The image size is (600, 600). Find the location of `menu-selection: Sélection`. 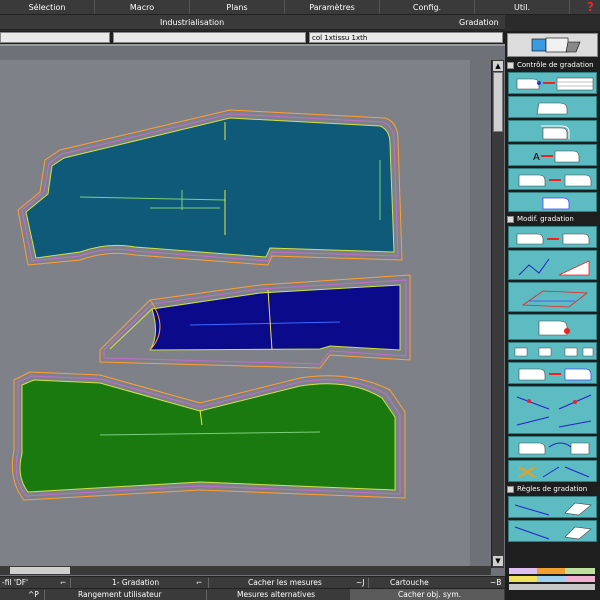

menu-selection: Sélection is located at coordinates (47, 7).